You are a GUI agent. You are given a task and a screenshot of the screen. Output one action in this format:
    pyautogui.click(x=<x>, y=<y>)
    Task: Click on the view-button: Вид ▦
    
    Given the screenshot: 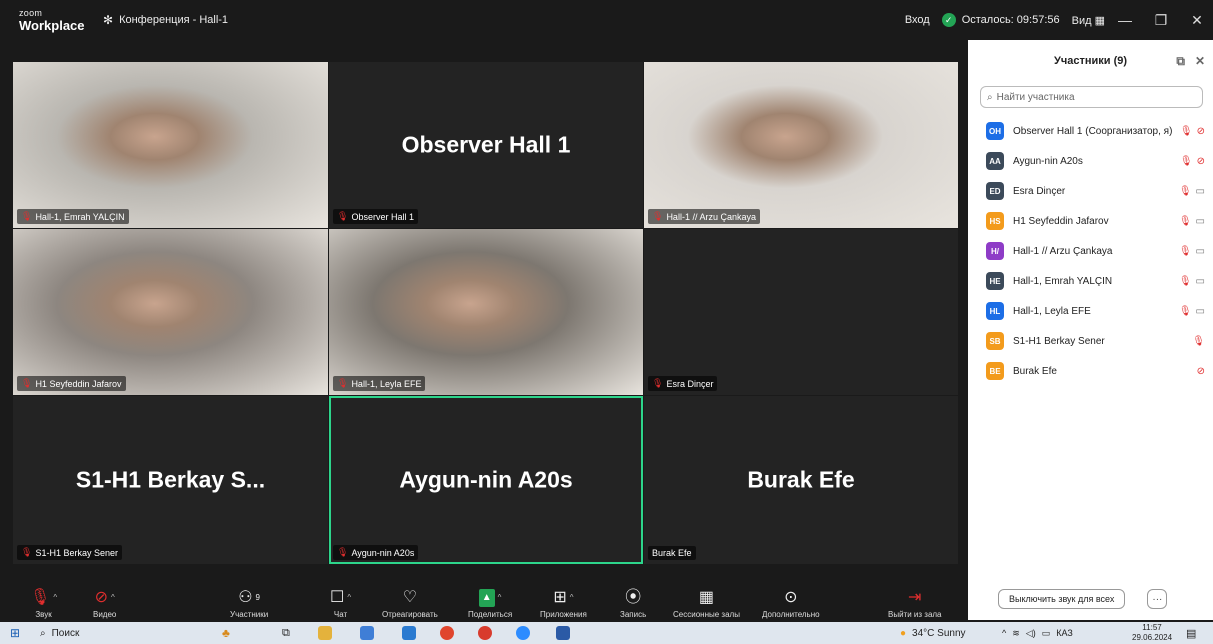 What is the action you would take?
    pyautogui.click(x=1088, y=20)
    